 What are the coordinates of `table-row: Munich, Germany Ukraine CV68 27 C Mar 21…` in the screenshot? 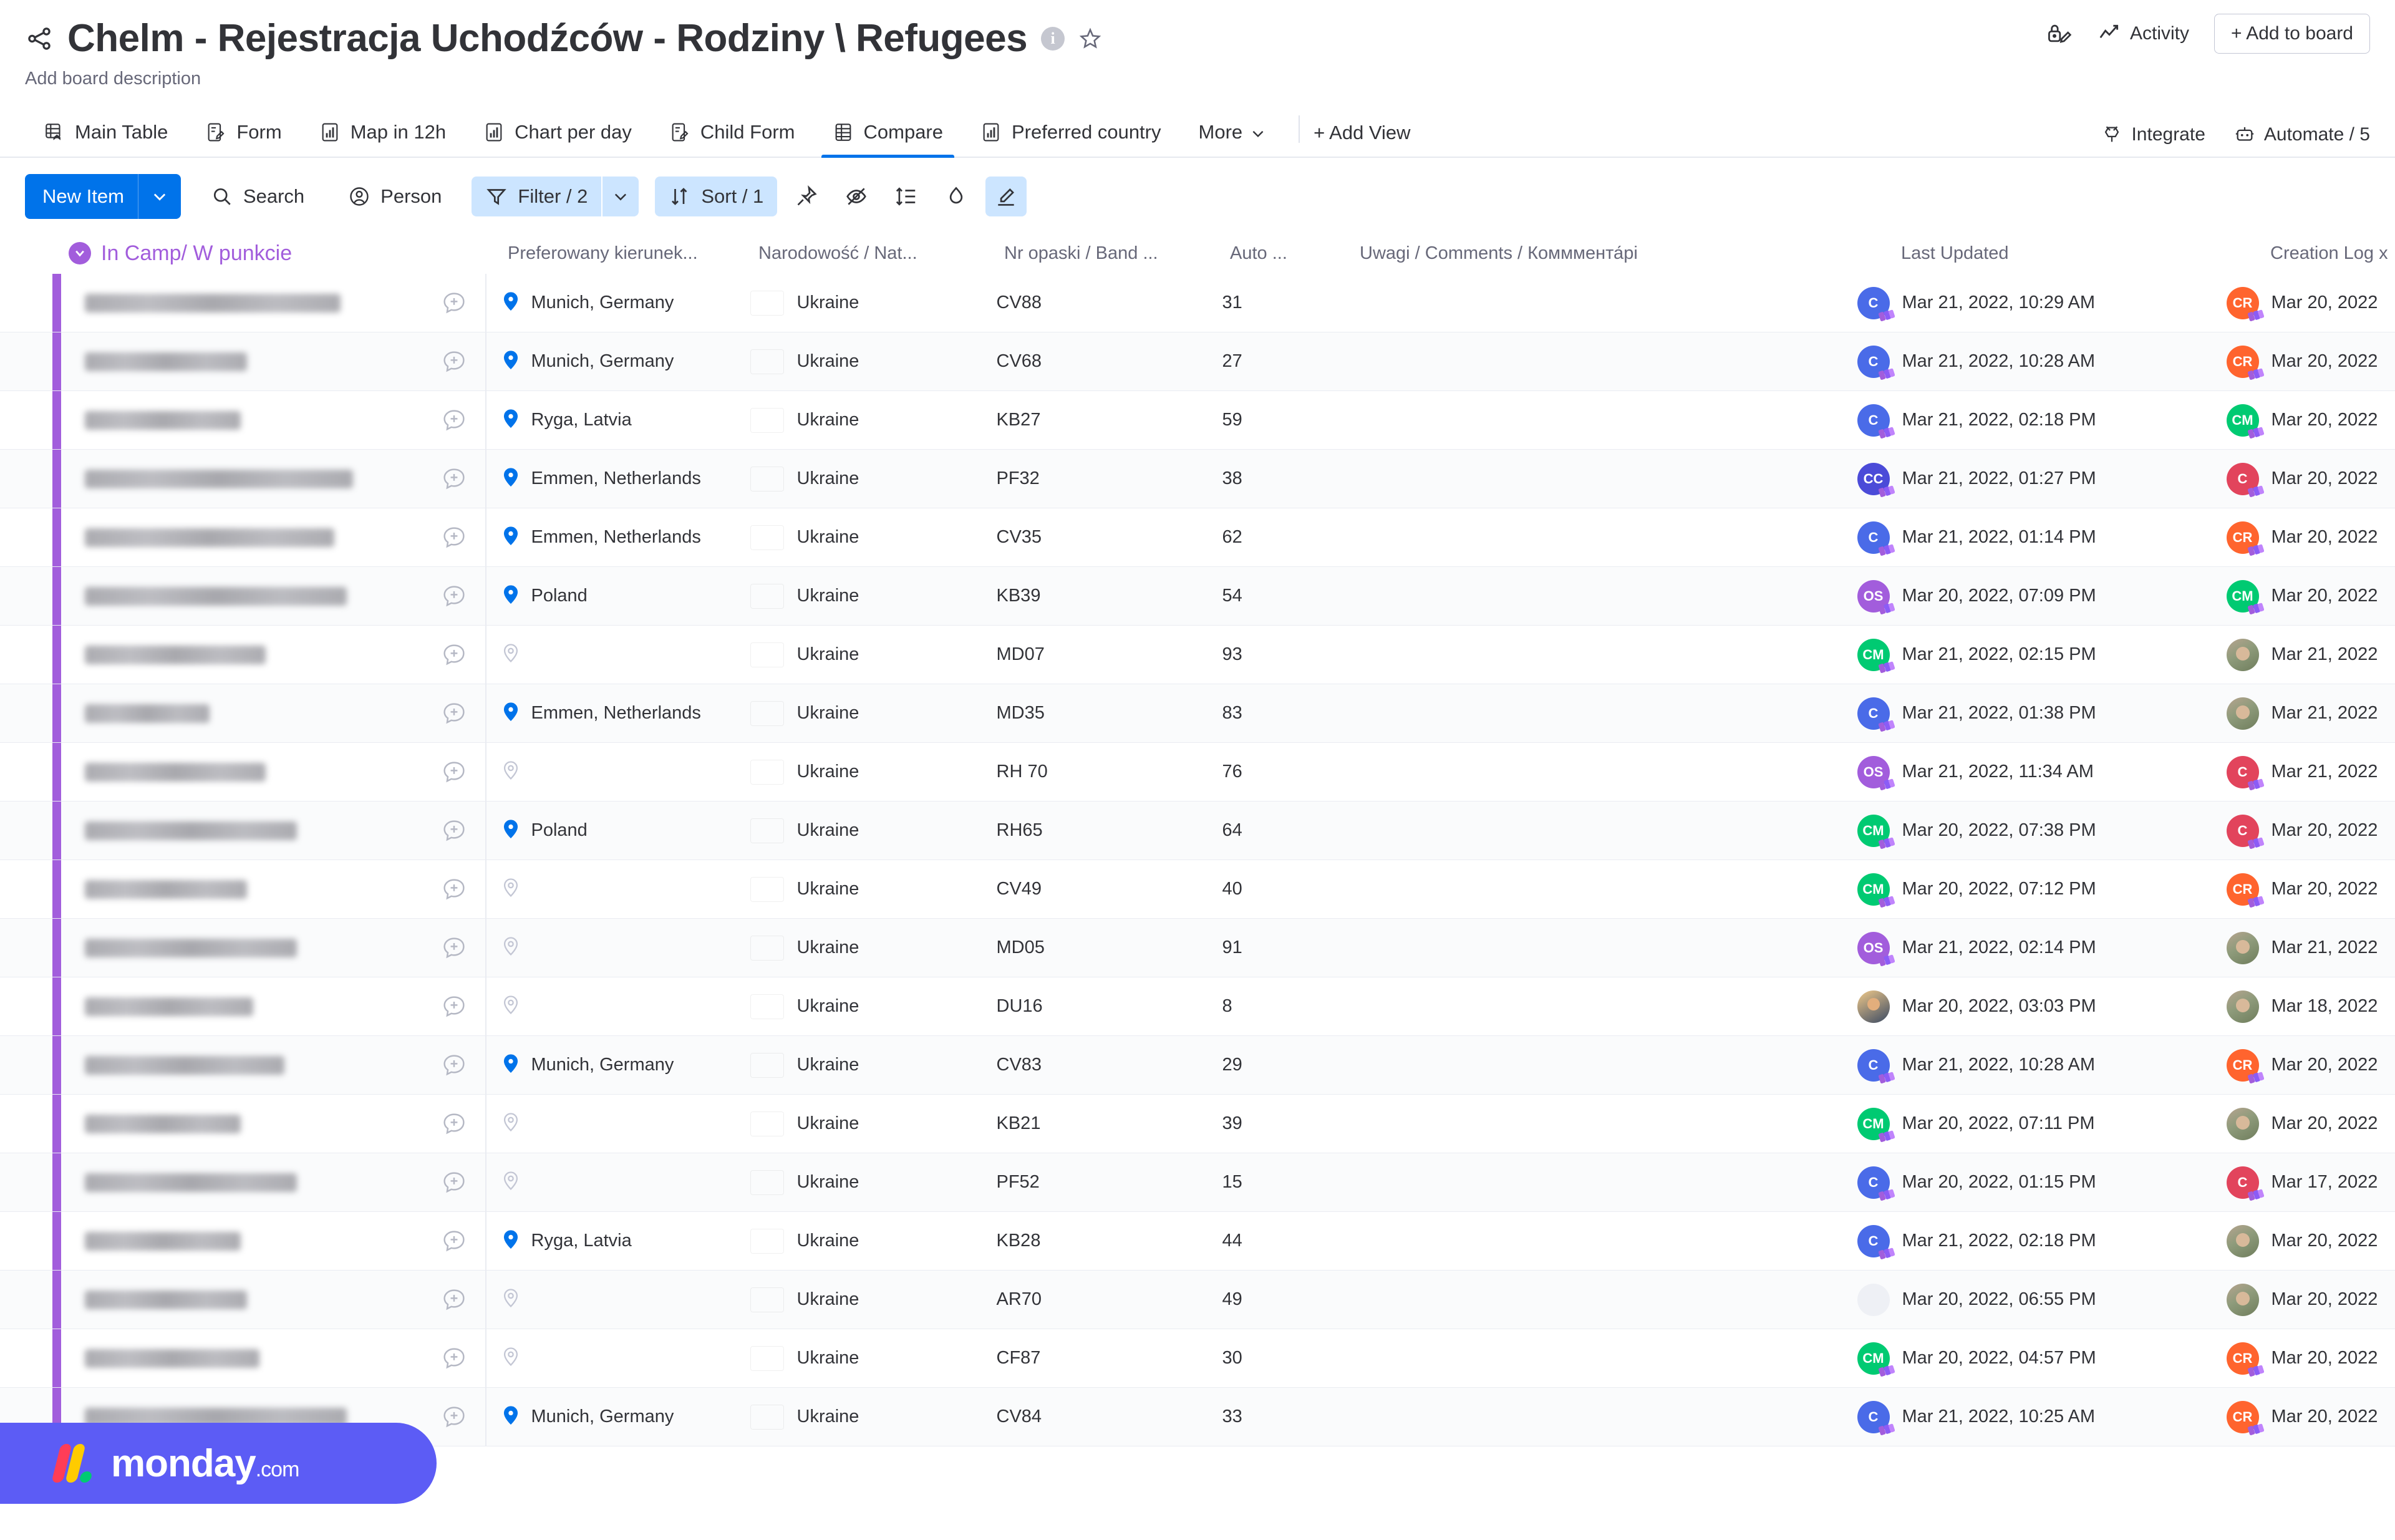 It's located at (1197, 362).